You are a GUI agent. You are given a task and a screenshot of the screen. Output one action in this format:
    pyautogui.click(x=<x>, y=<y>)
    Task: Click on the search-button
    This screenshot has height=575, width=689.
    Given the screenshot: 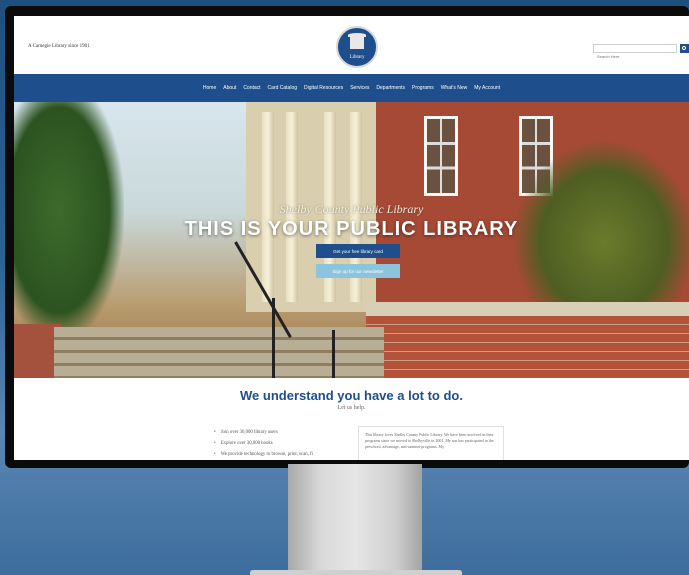 What is the action you would take?
    pyautogui.click(x=684, y=48)
    